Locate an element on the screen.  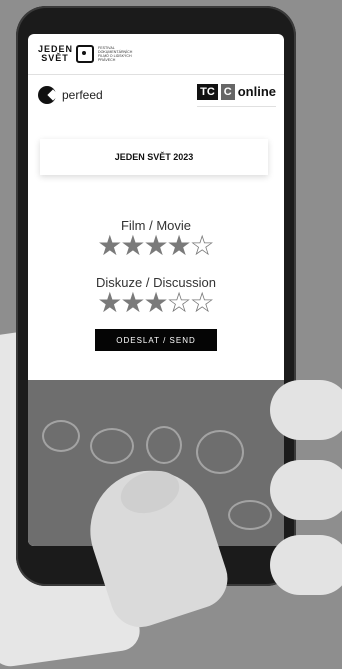
event-title-card: JEDEN SVĚT 2023 is located at coordinates (154, 157).